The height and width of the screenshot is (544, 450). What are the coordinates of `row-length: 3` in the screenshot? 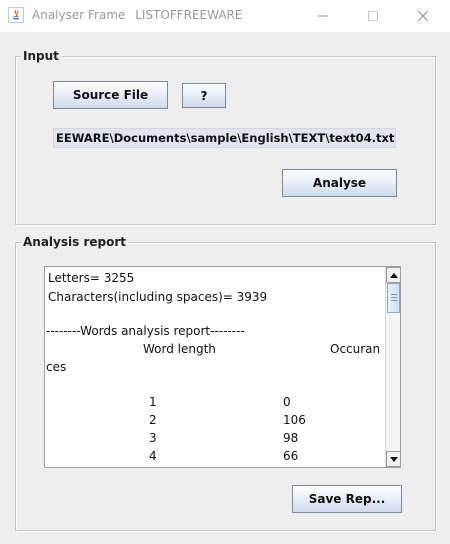 It's located at (153, 438).